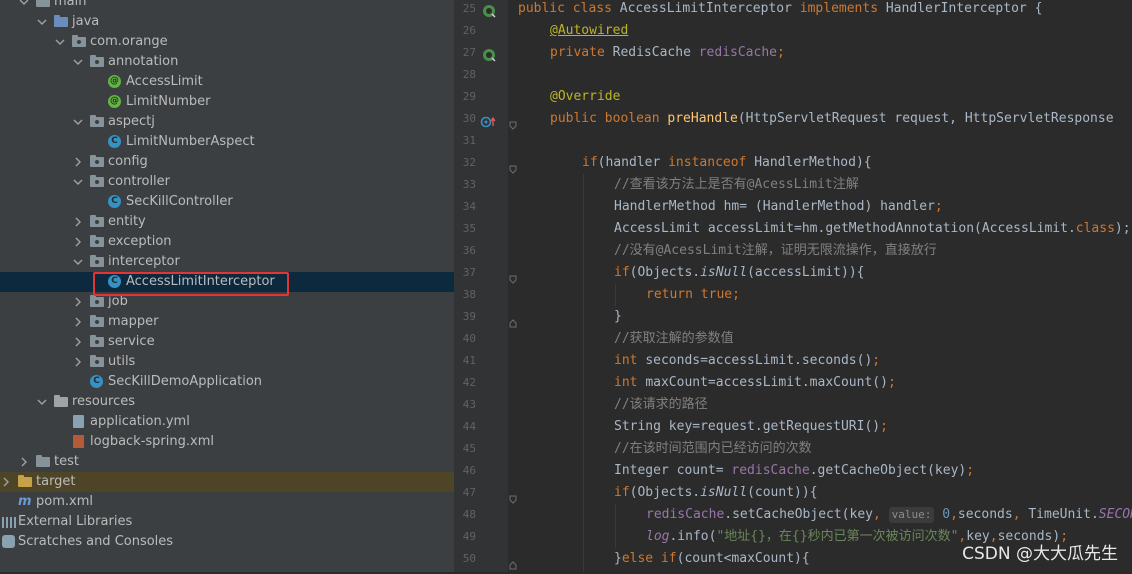  Describe the element at coordinates (469, 272) in the screenshot. I see `line-number: 37` at that location.